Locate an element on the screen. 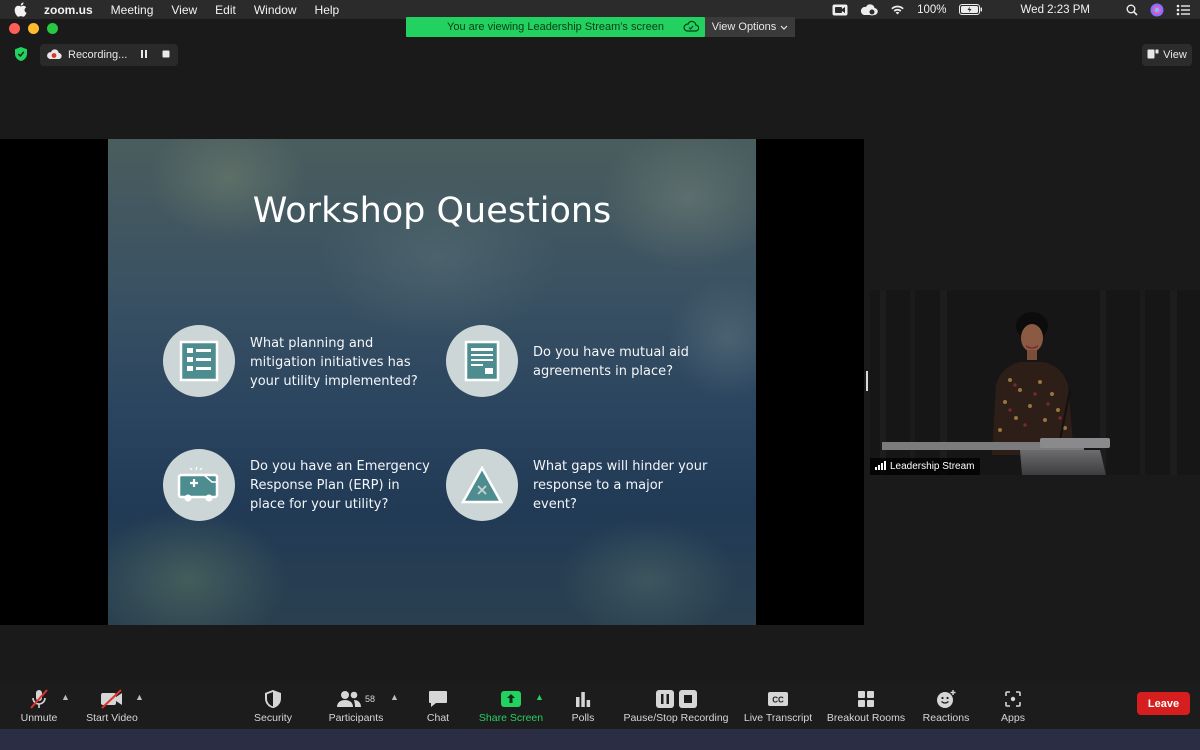  pause-stop-recording-label: Pause/Stop Recording is located at coordinates (676, 718).